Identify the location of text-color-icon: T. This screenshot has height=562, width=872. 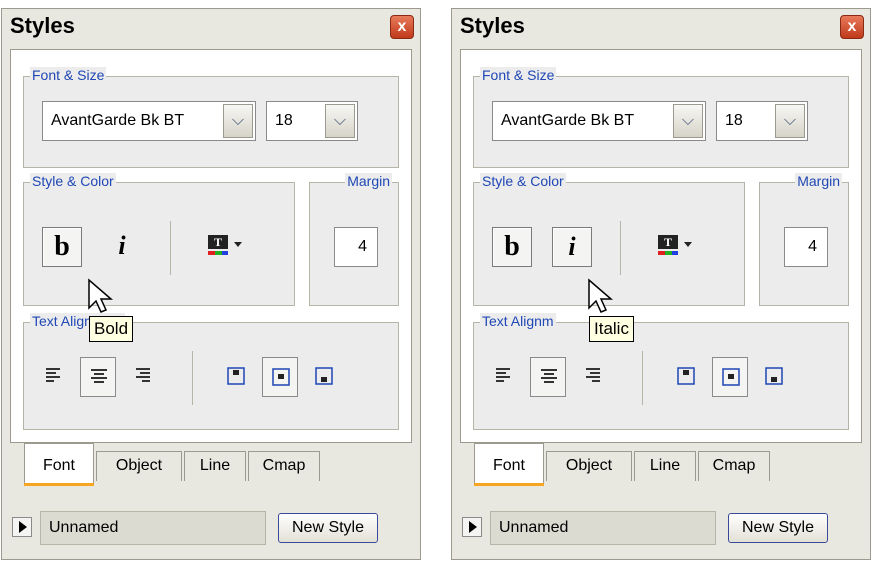
(675, 245).